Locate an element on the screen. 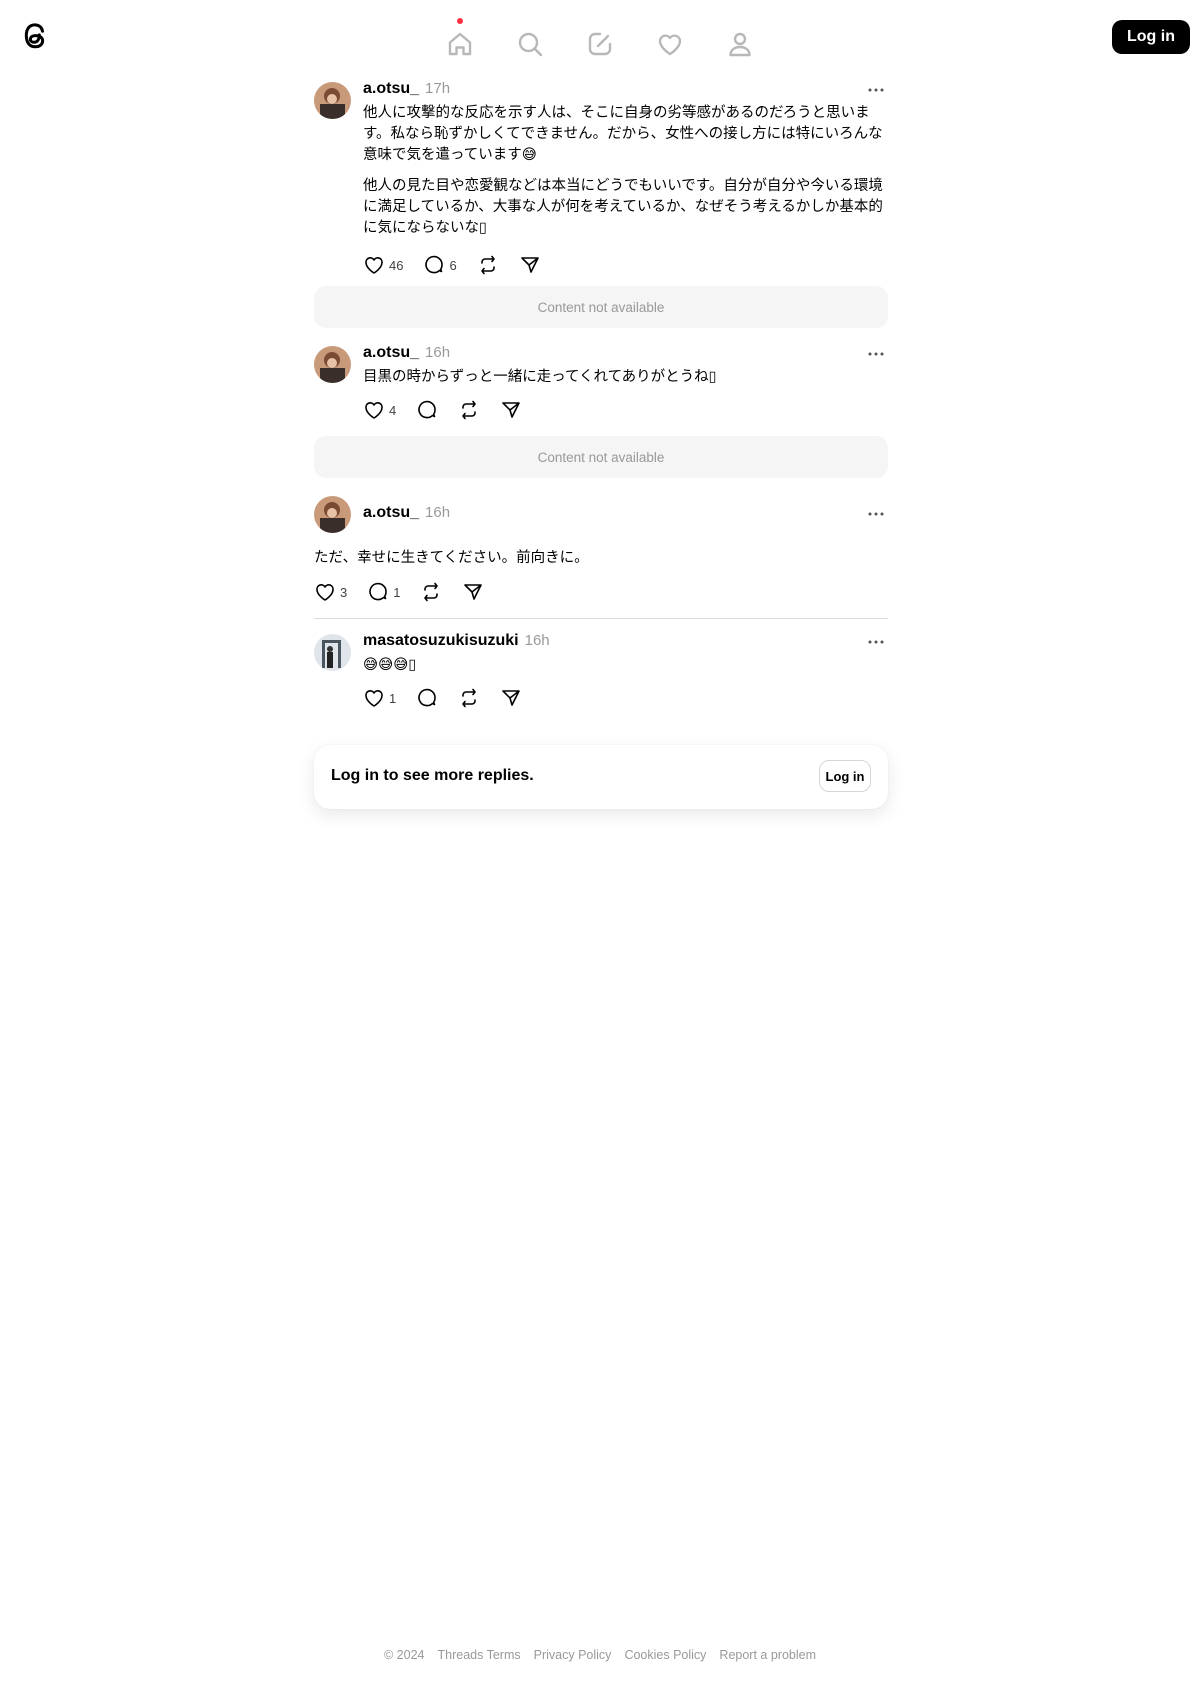 The image size is (1200, 1685). profile-icon is located at coordinates (740, 44).